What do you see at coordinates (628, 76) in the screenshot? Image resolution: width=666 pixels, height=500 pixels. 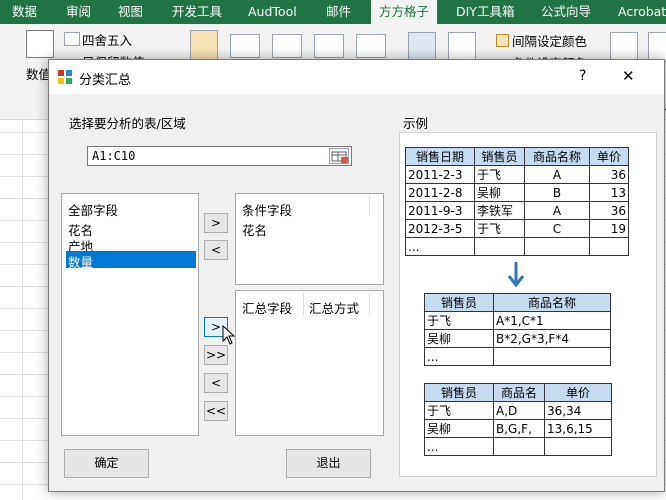 I see `close-button: ✕` at bounding box center [628, 76].